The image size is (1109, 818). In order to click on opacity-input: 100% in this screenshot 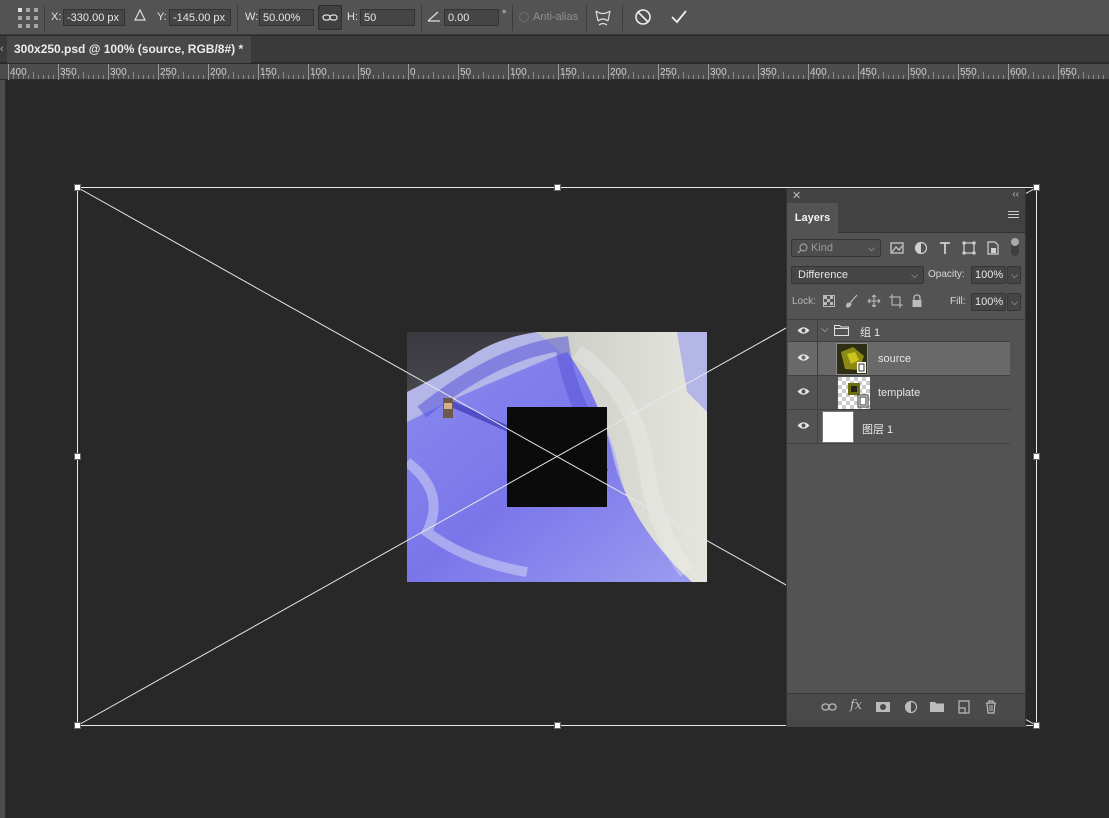, I will do `click(988, 275)`.